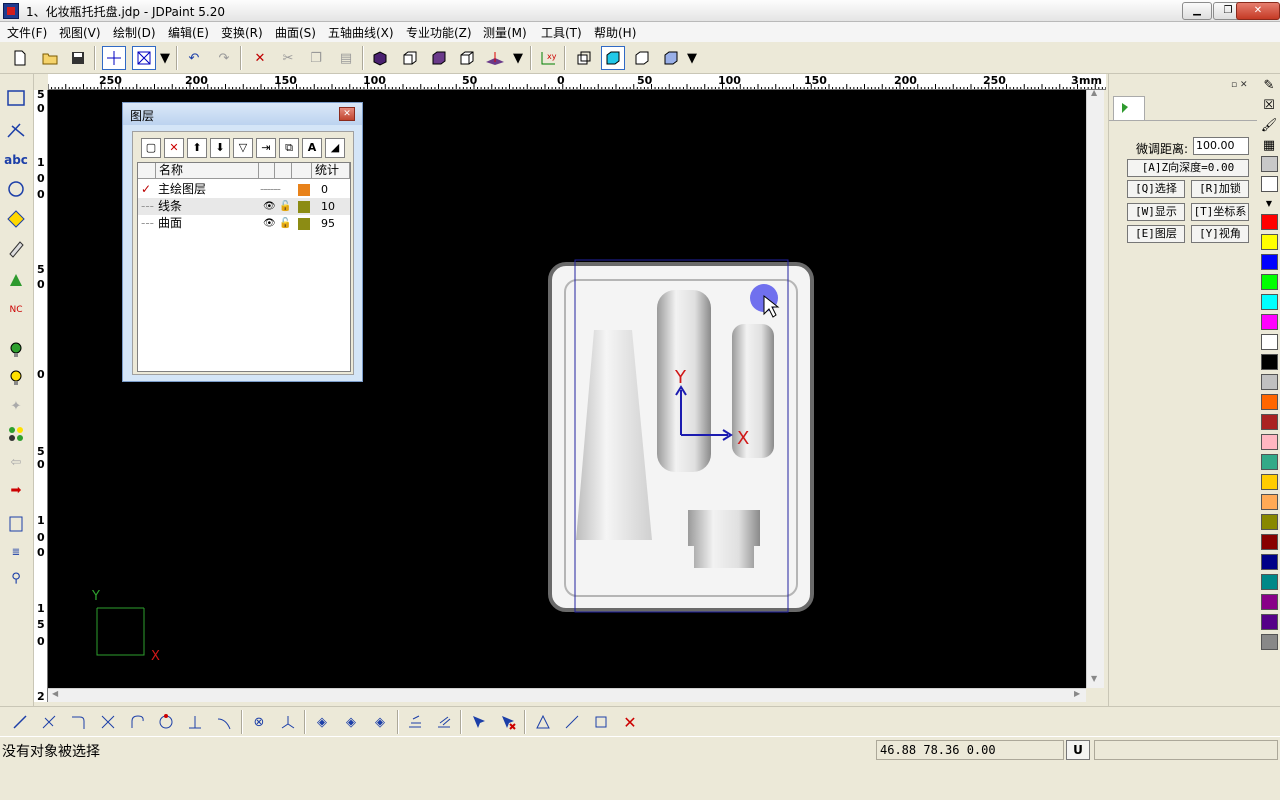  I want to click on pattern-icon: ▦, so click(1269, 145).